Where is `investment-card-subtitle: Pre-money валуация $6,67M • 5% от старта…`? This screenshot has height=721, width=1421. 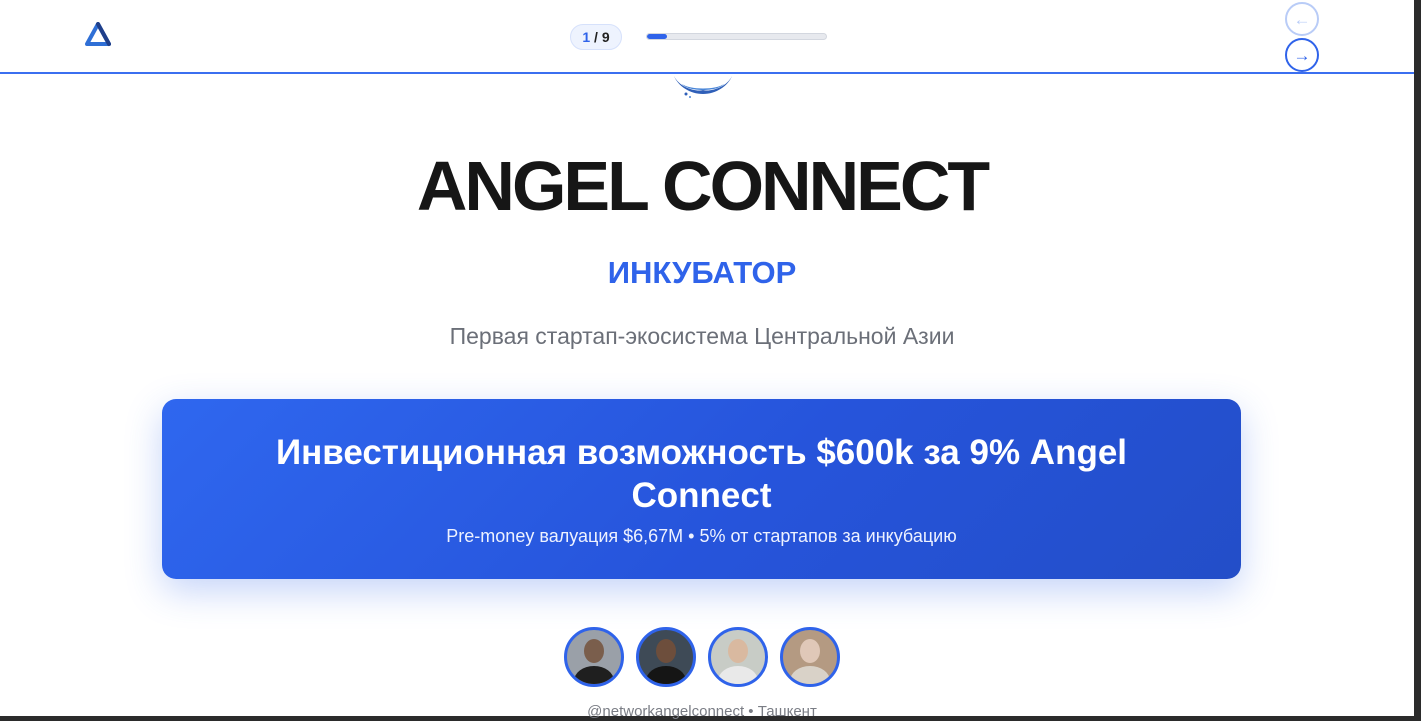 investment-card-subtitle: Pre-money валуация $6,67M • 5% от старта… is located at coordinates (701, 536).